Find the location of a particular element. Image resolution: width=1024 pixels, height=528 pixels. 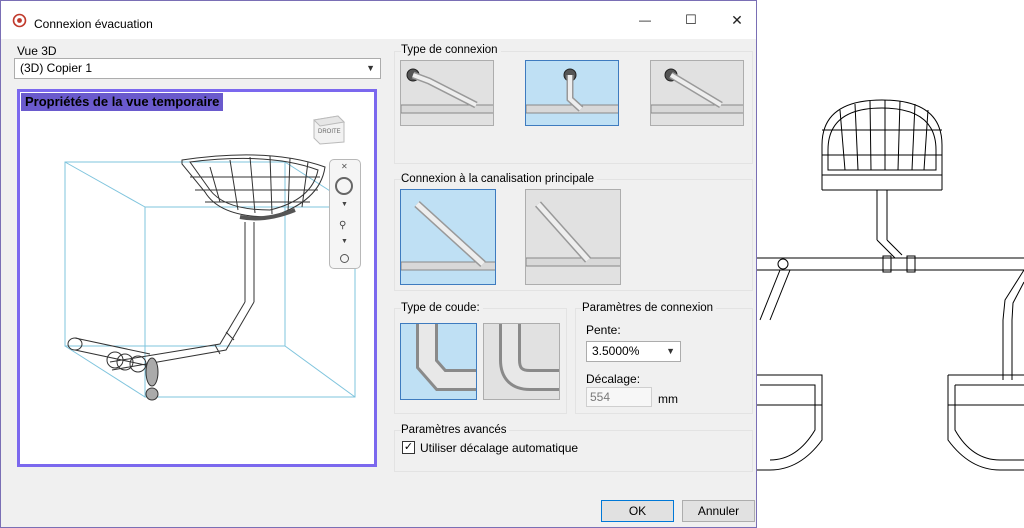

vue3d-select-value: (3D) Copier 1 is located at coordinates (56, 68).